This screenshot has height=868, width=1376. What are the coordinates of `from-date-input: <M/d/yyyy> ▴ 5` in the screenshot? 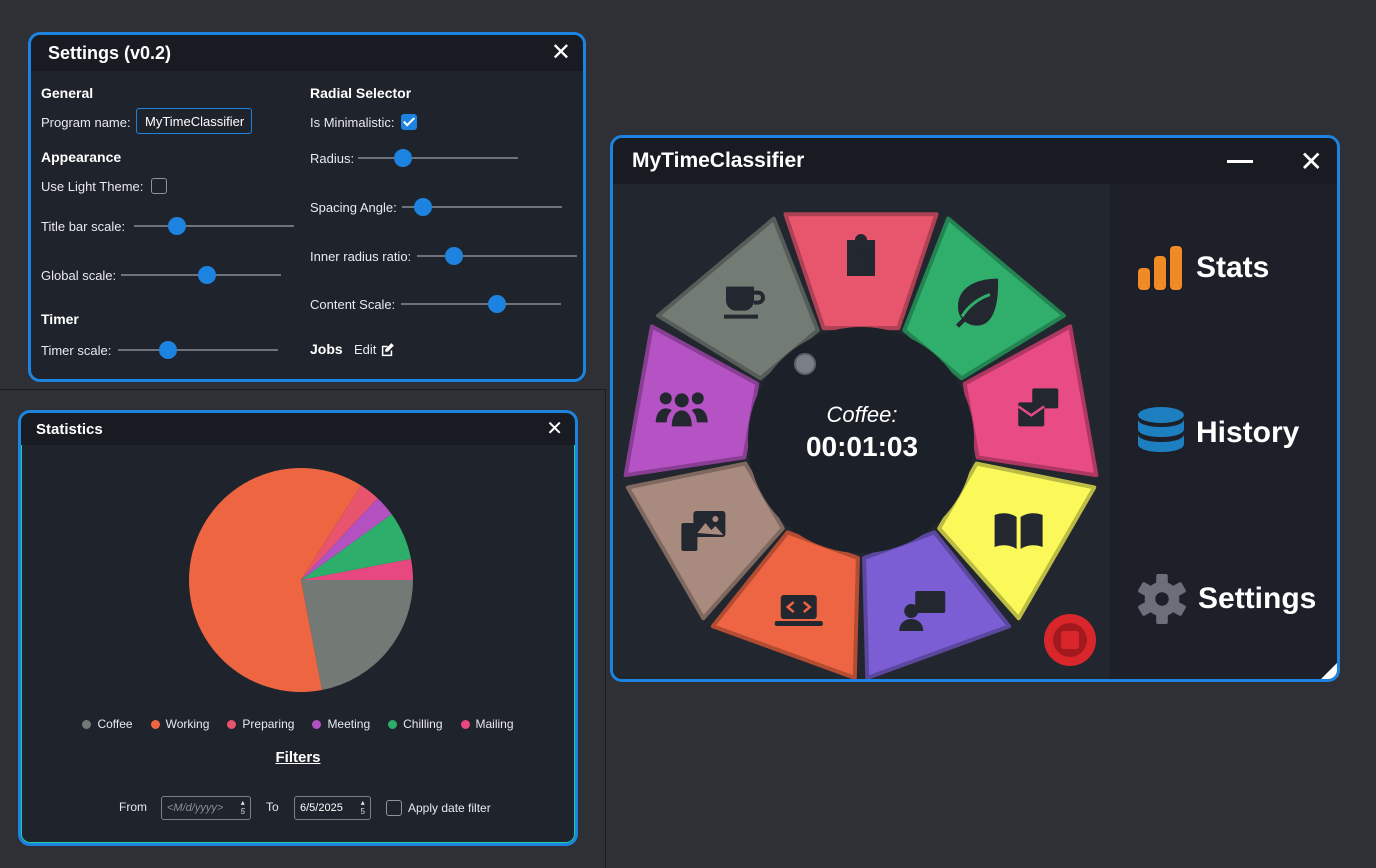 It's located at (206, 808).